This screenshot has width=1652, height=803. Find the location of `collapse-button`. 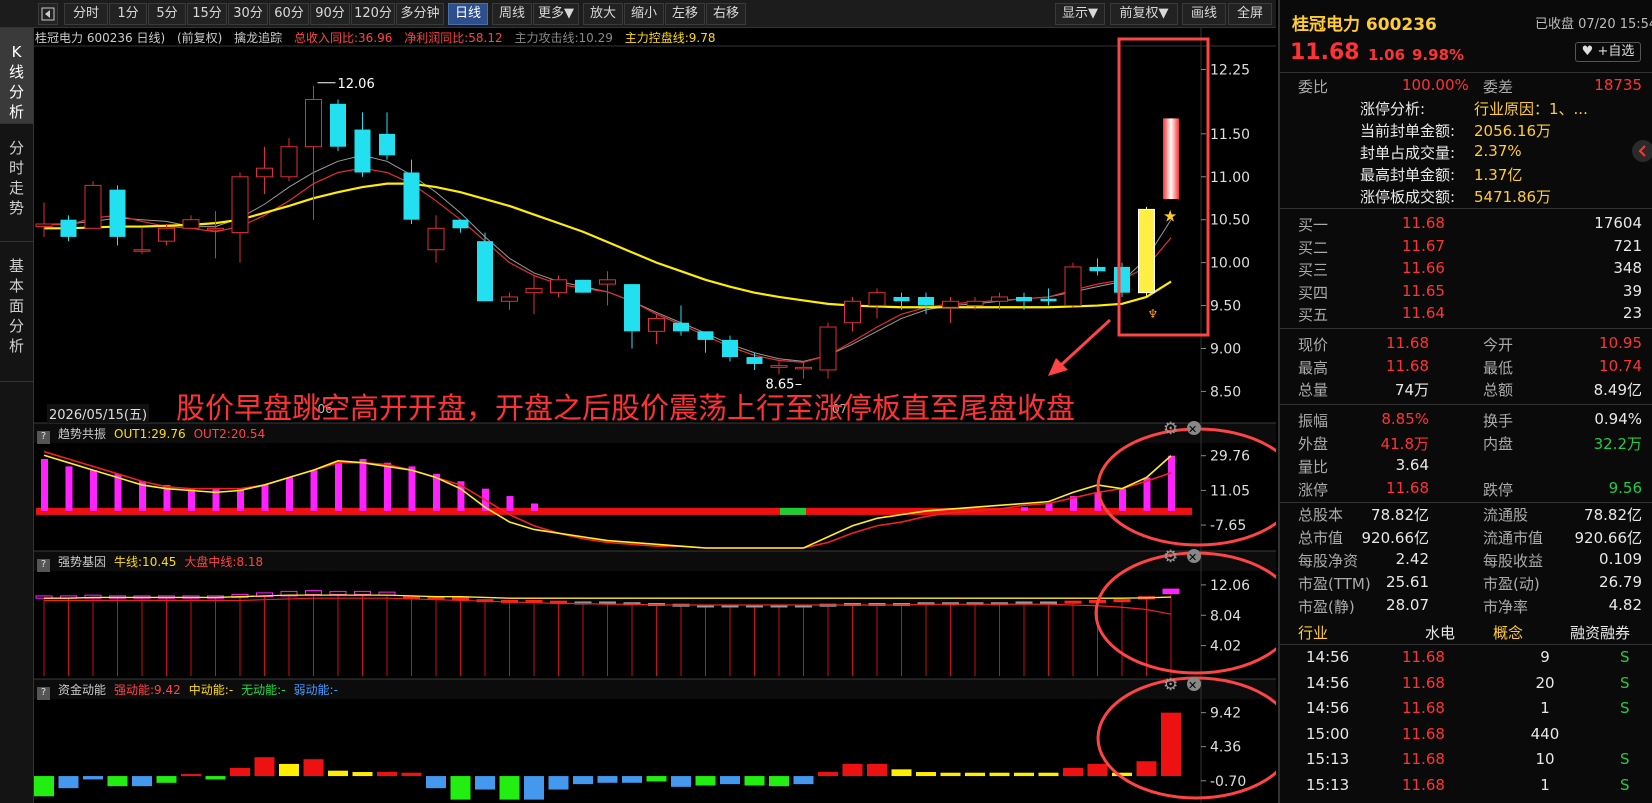

collapse-button is located at coordinates (1642, 151).